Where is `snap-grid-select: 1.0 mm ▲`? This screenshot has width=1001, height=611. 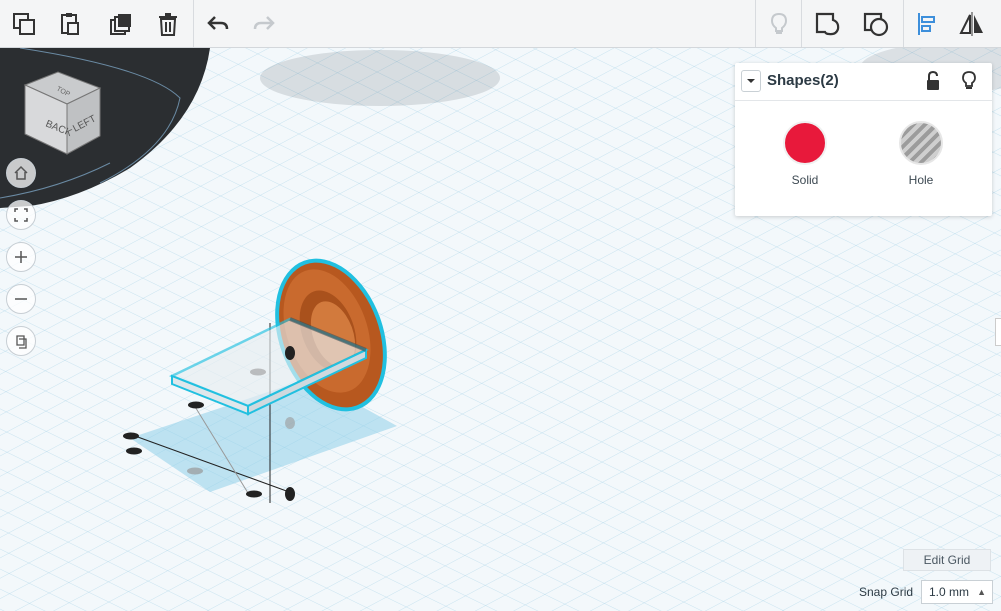 snap-grid-select: 1.0 mm ▲ is located at coordinates (957, 592).